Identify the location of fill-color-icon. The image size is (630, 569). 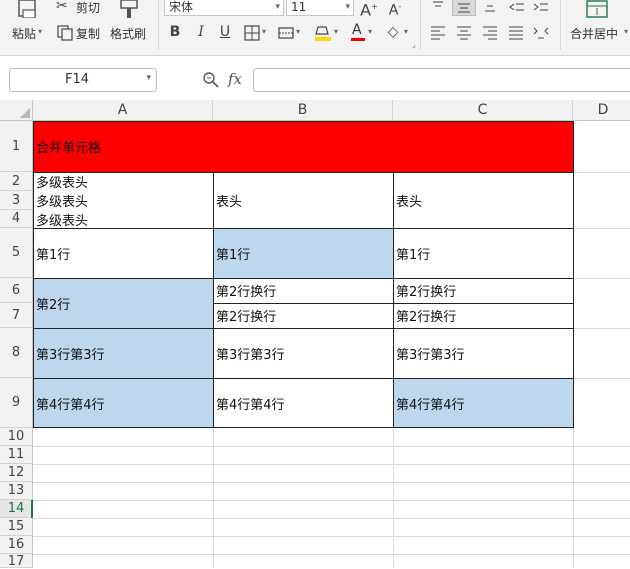
(323, 33).